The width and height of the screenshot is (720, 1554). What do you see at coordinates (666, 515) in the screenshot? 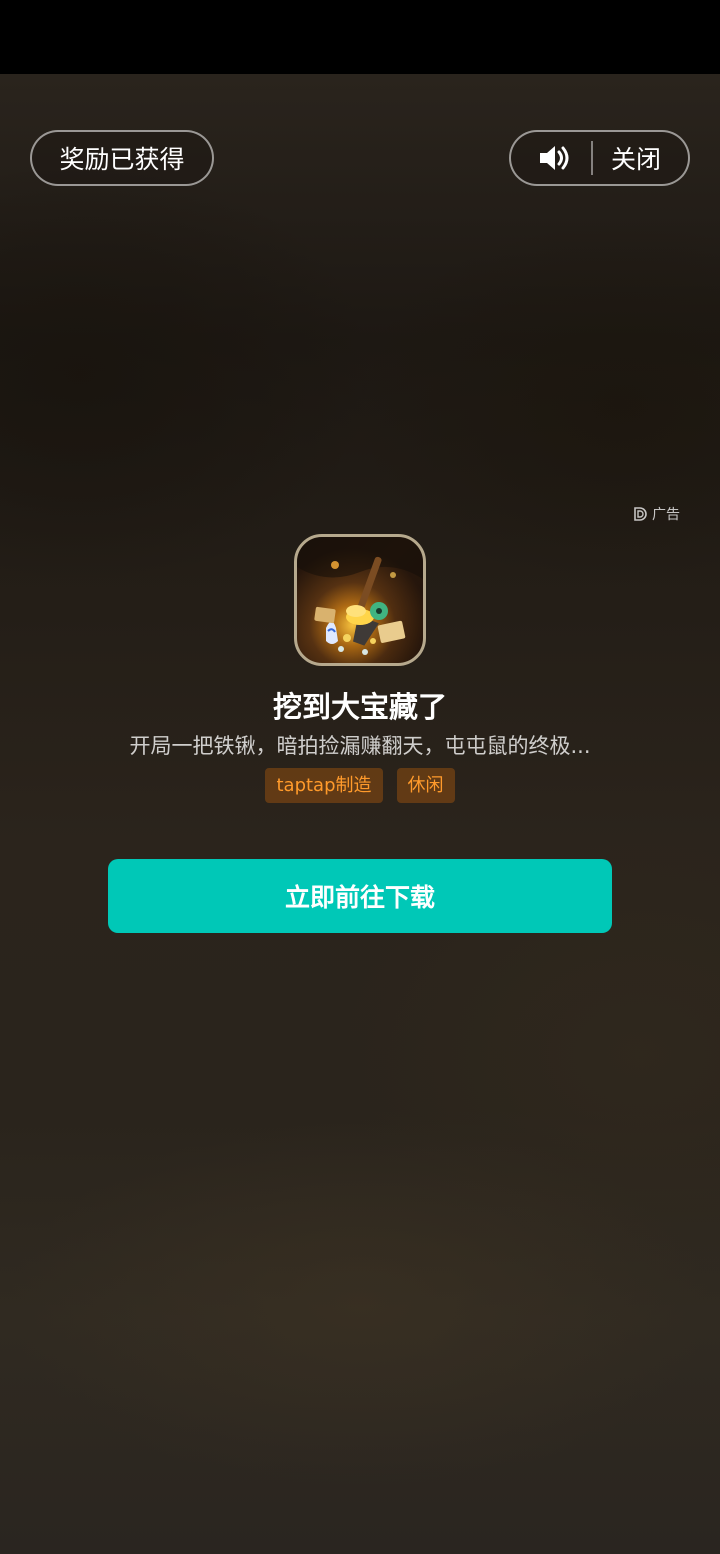
I see `ad-label: 广告` at bounding box center [666, 515].